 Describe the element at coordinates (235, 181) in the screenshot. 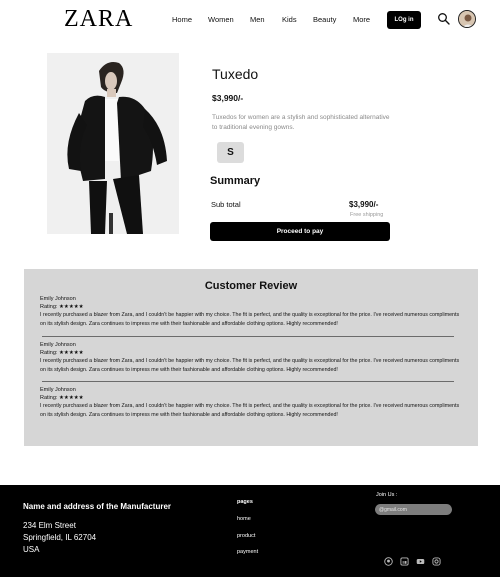

I see `summary-title: Summary` at that location.